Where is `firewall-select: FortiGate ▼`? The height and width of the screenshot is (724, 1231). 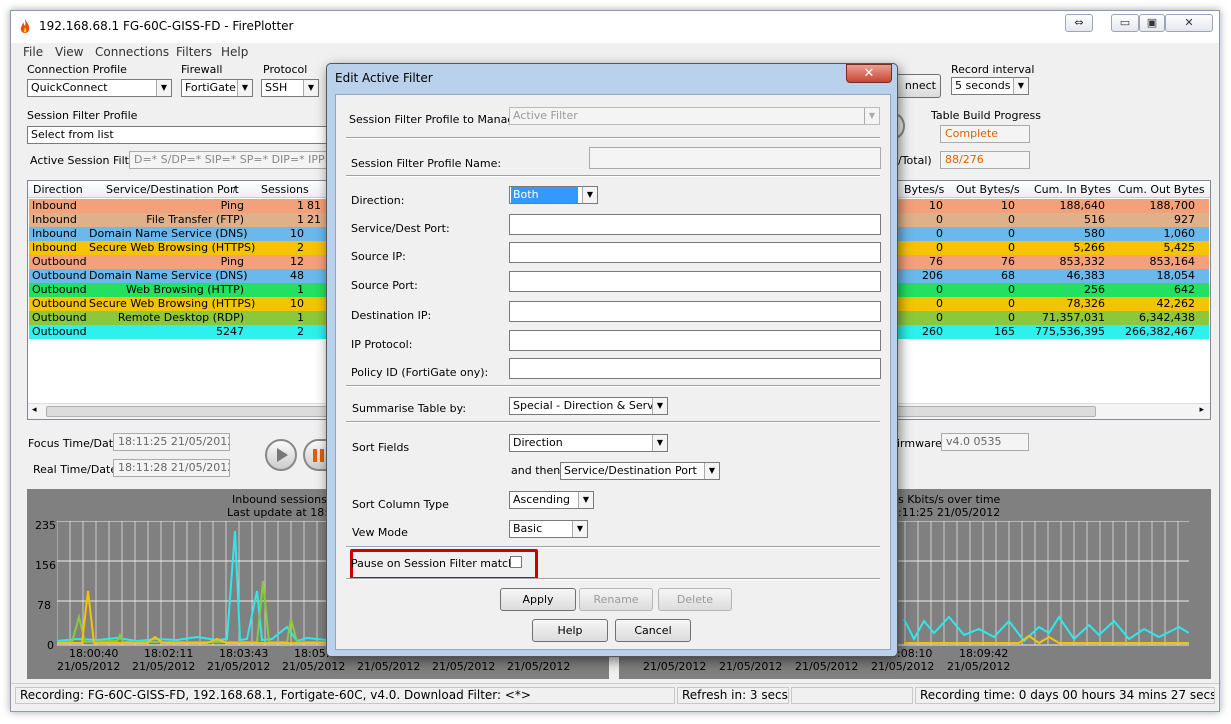
firewall-select: FortiGate ▼ is located at coordinates (217, 88).